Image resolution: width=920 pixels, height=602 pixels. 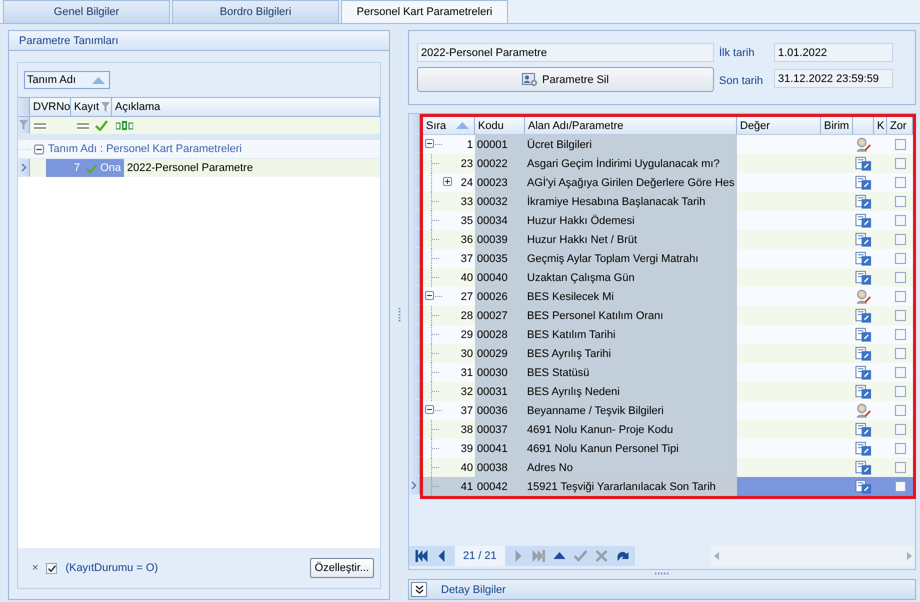 I want to click on parameter-name: BES Ayrılış Nedeni, so click(x=573, y=392).